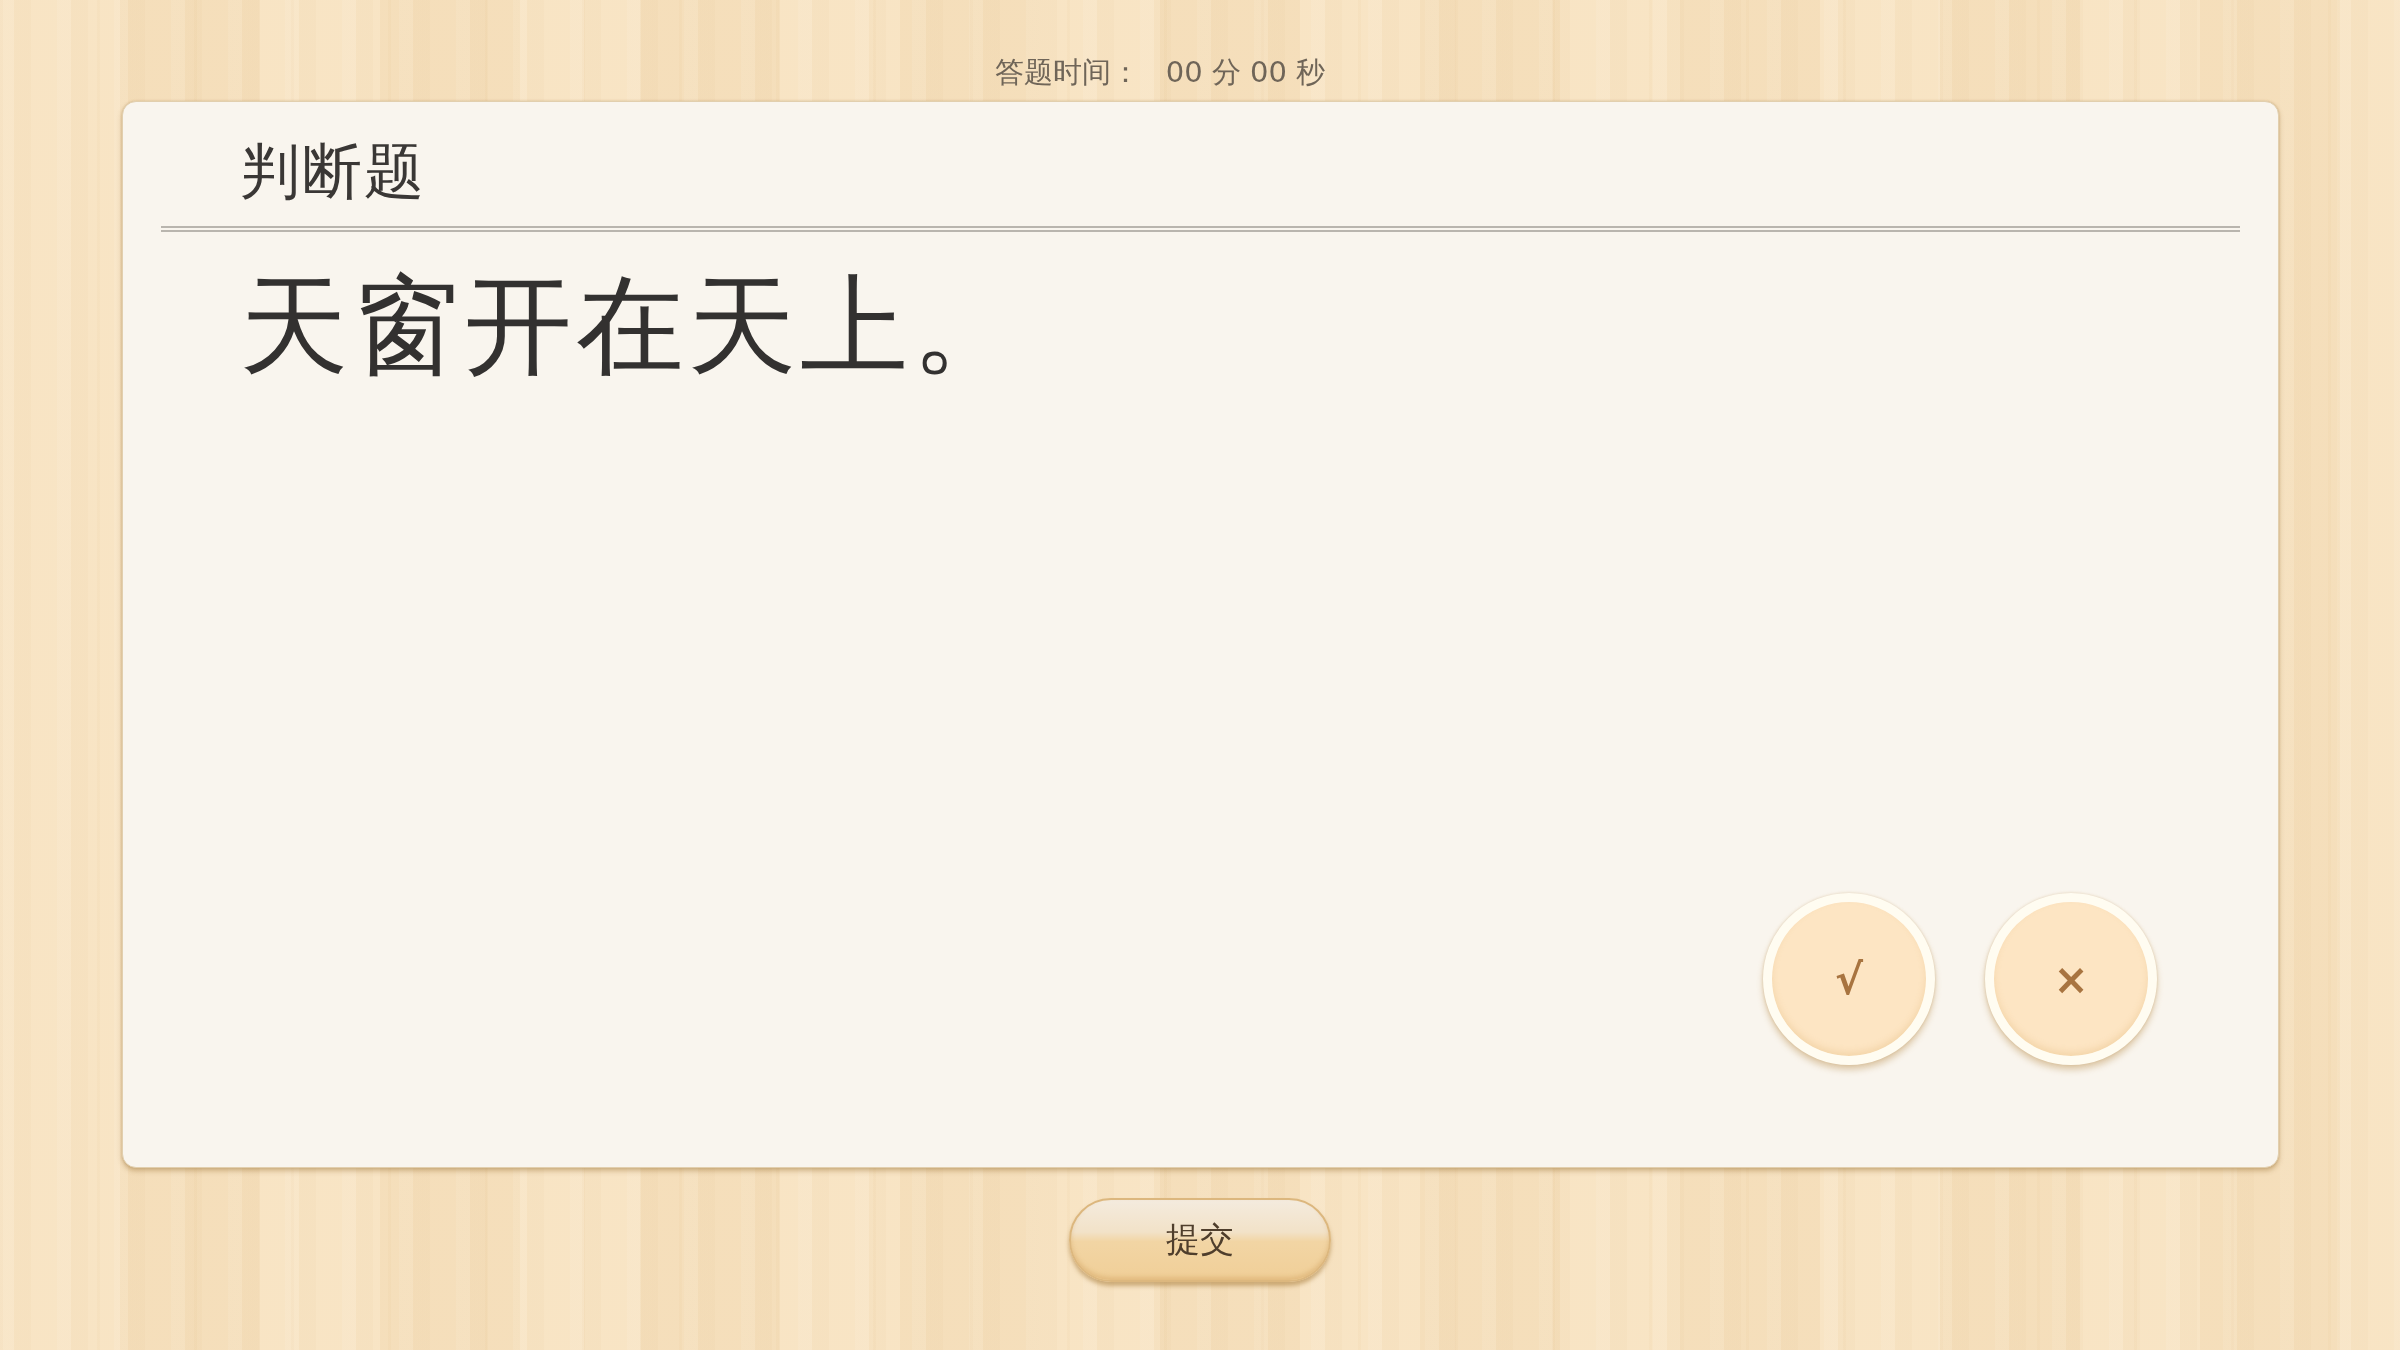 The width and height of the screenshot is (2400, 1350). I want to click on question-text: 天窗开在天上。, so click(632, 326).